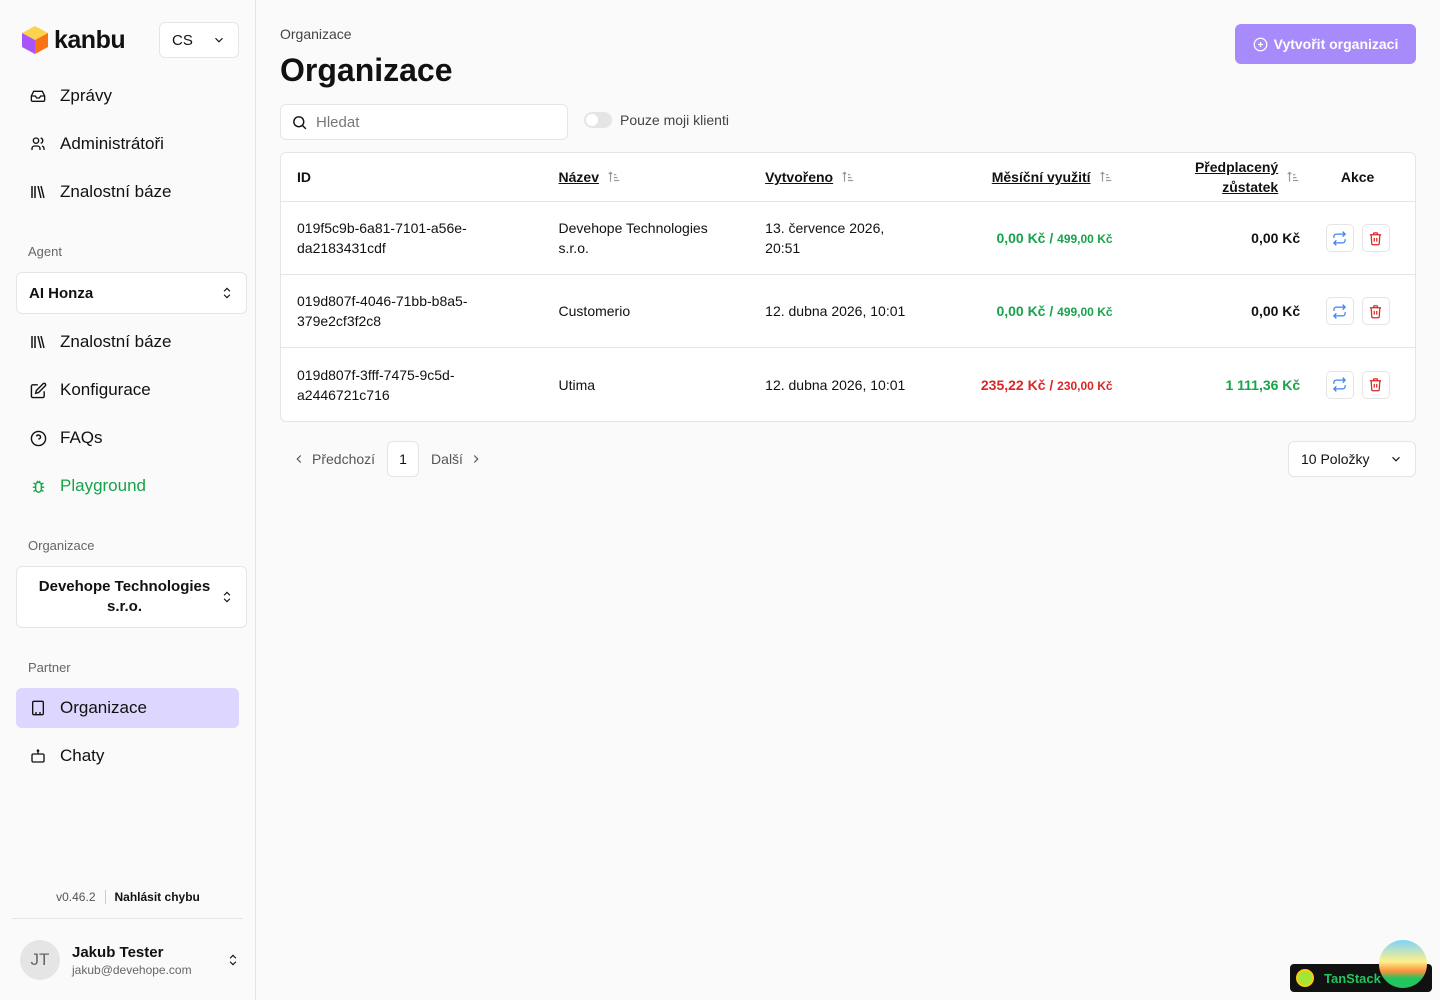 This screenshot has width=1440, height=1000. I want to click on sidebar-item-organizations: Organizace, so click(127, 708).